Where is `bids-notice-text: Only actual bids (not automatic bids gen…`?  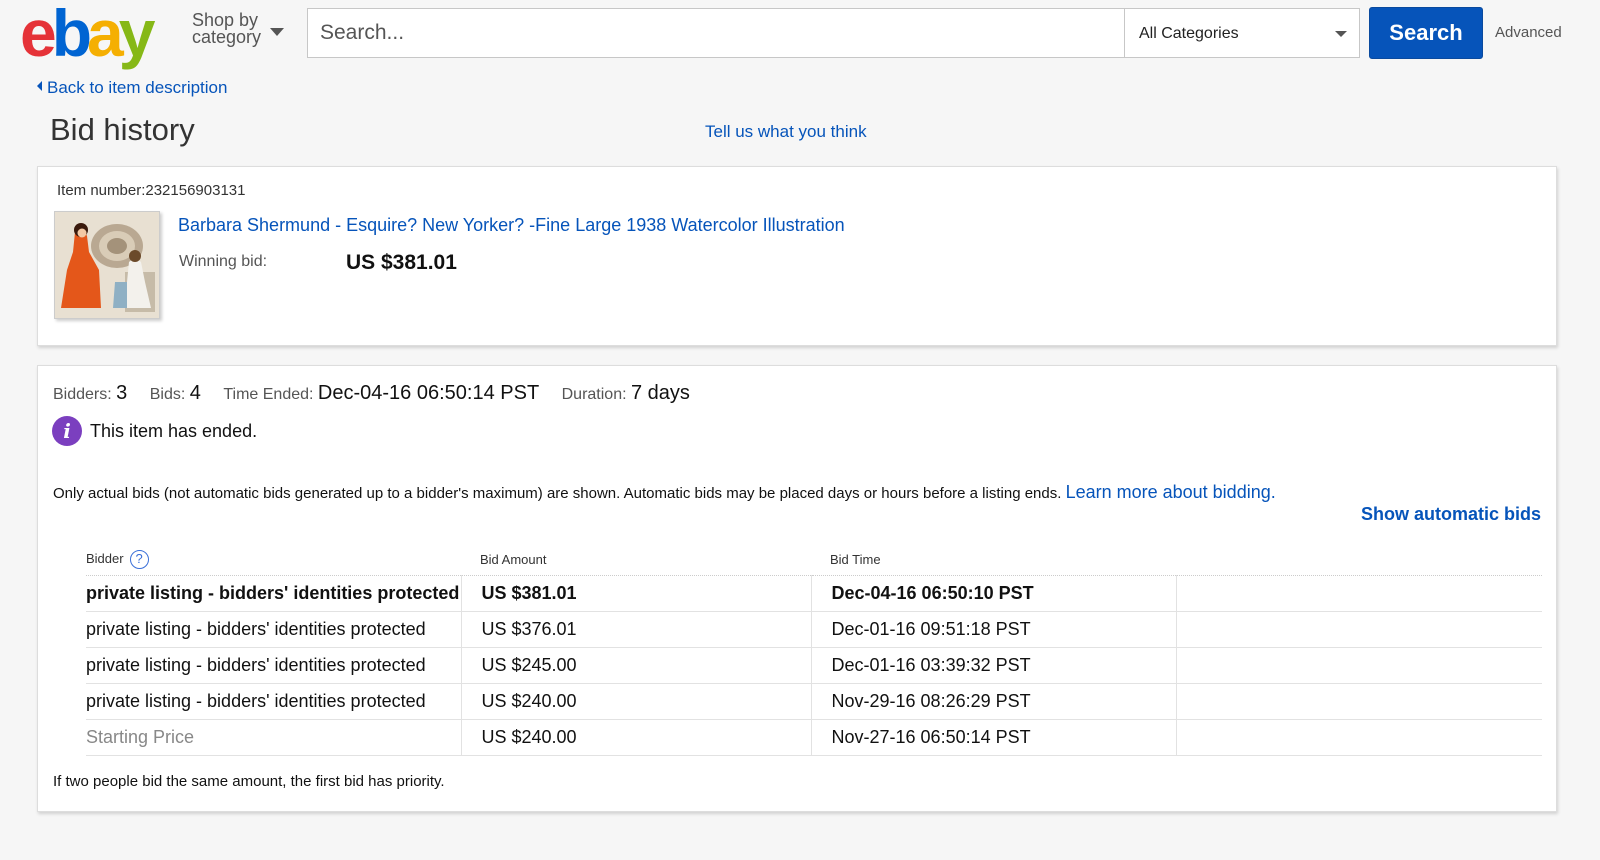 bids-notice-text: Only actual bids (not automatic bids gen… is located at coordinates (559, 493).